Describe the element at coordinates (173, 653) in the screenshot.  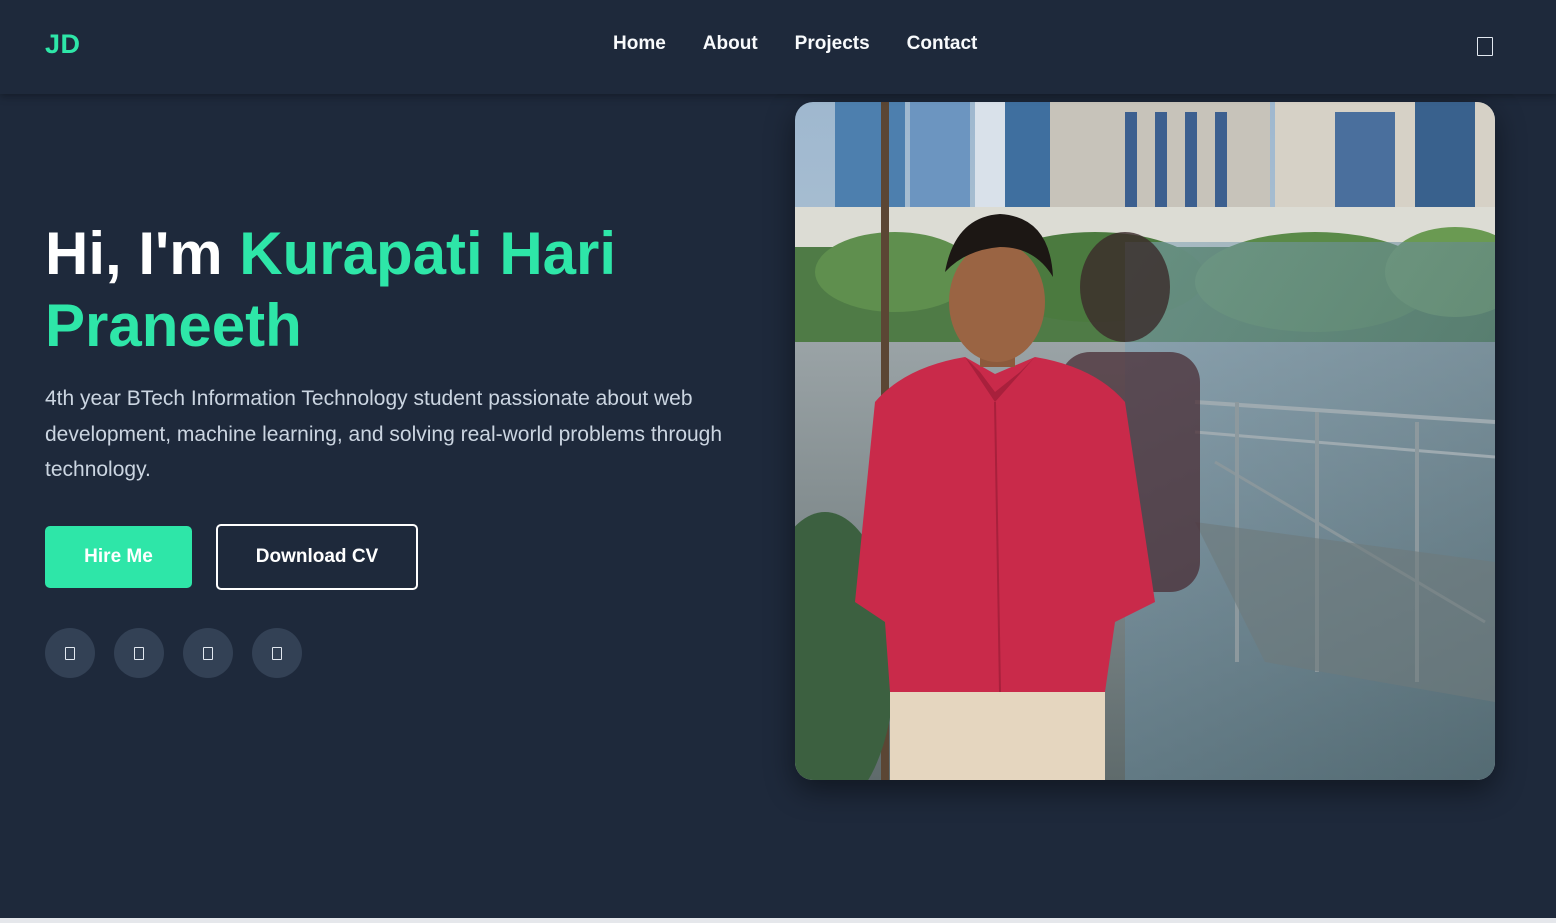
I see `social-links` at that location.